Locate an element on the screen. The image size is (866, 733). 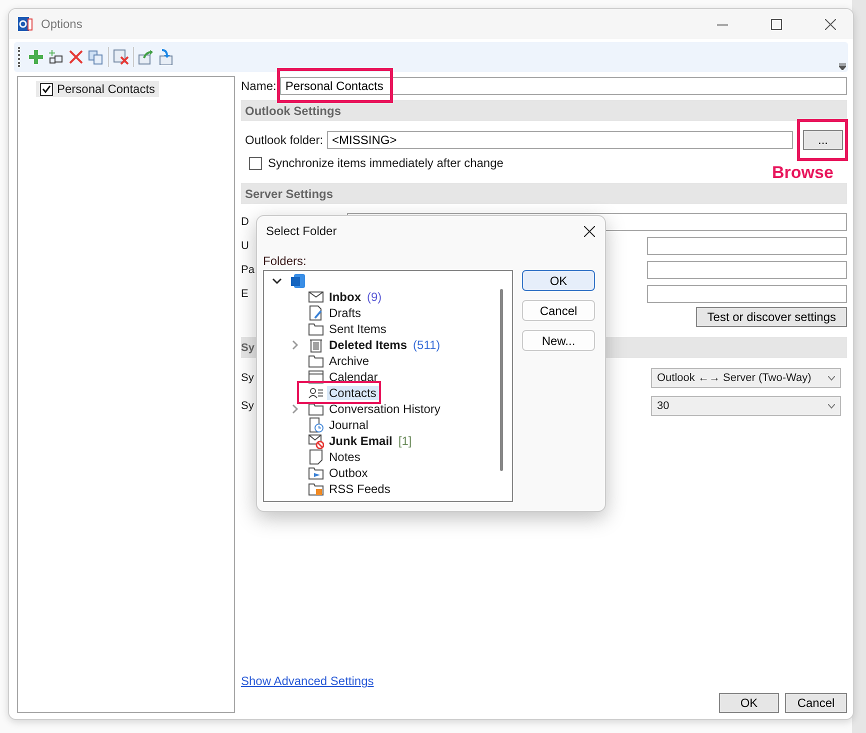
folder-item: Conversation History is located at coordinates (385, 409).